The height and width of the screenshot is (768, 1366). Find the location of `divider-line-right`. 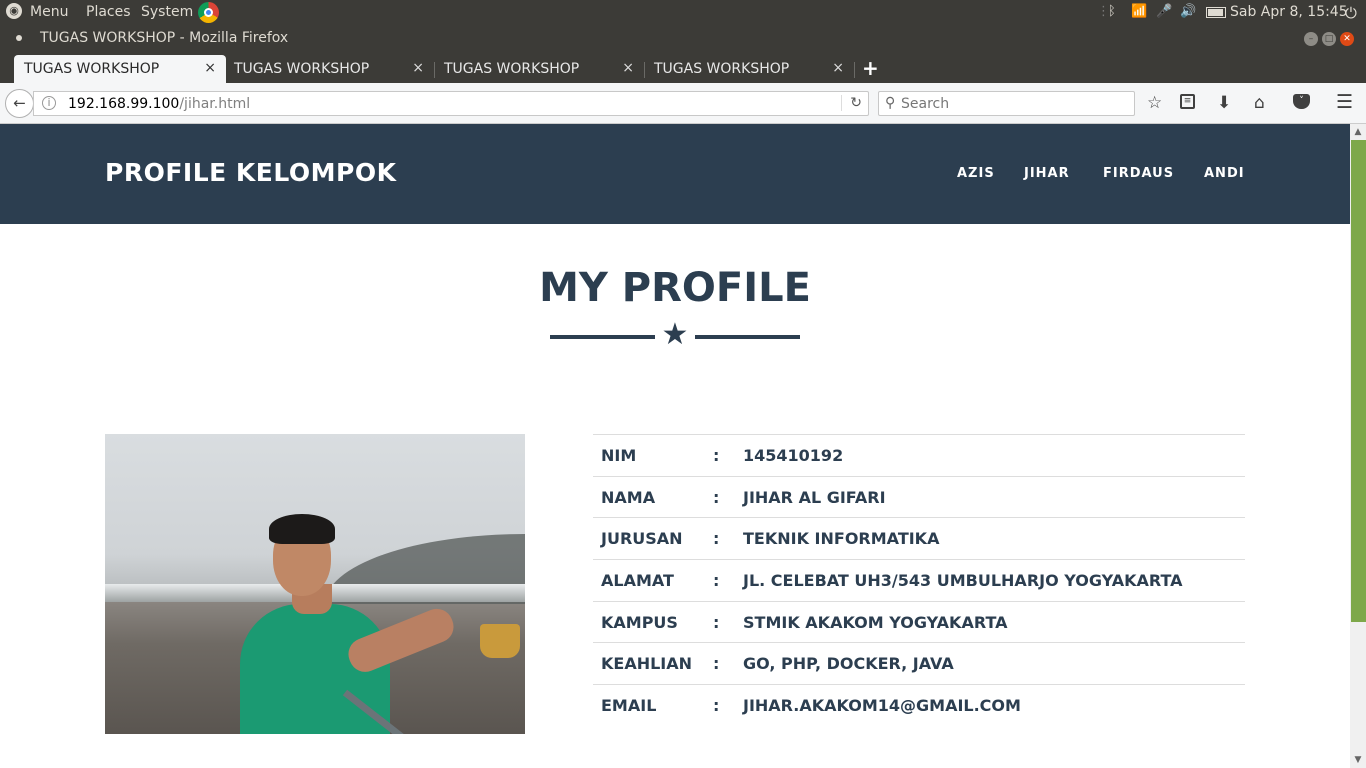

divider-line-right is located at coordinates (747, 337).